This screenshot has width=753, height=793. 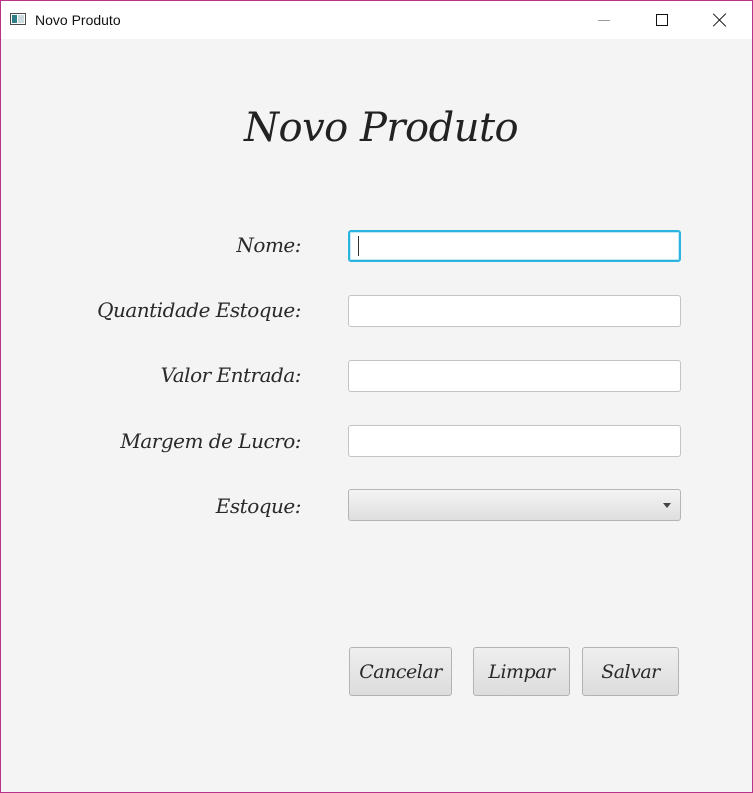 I want to click on margem-lucro-field, so click(x=514, y=441).